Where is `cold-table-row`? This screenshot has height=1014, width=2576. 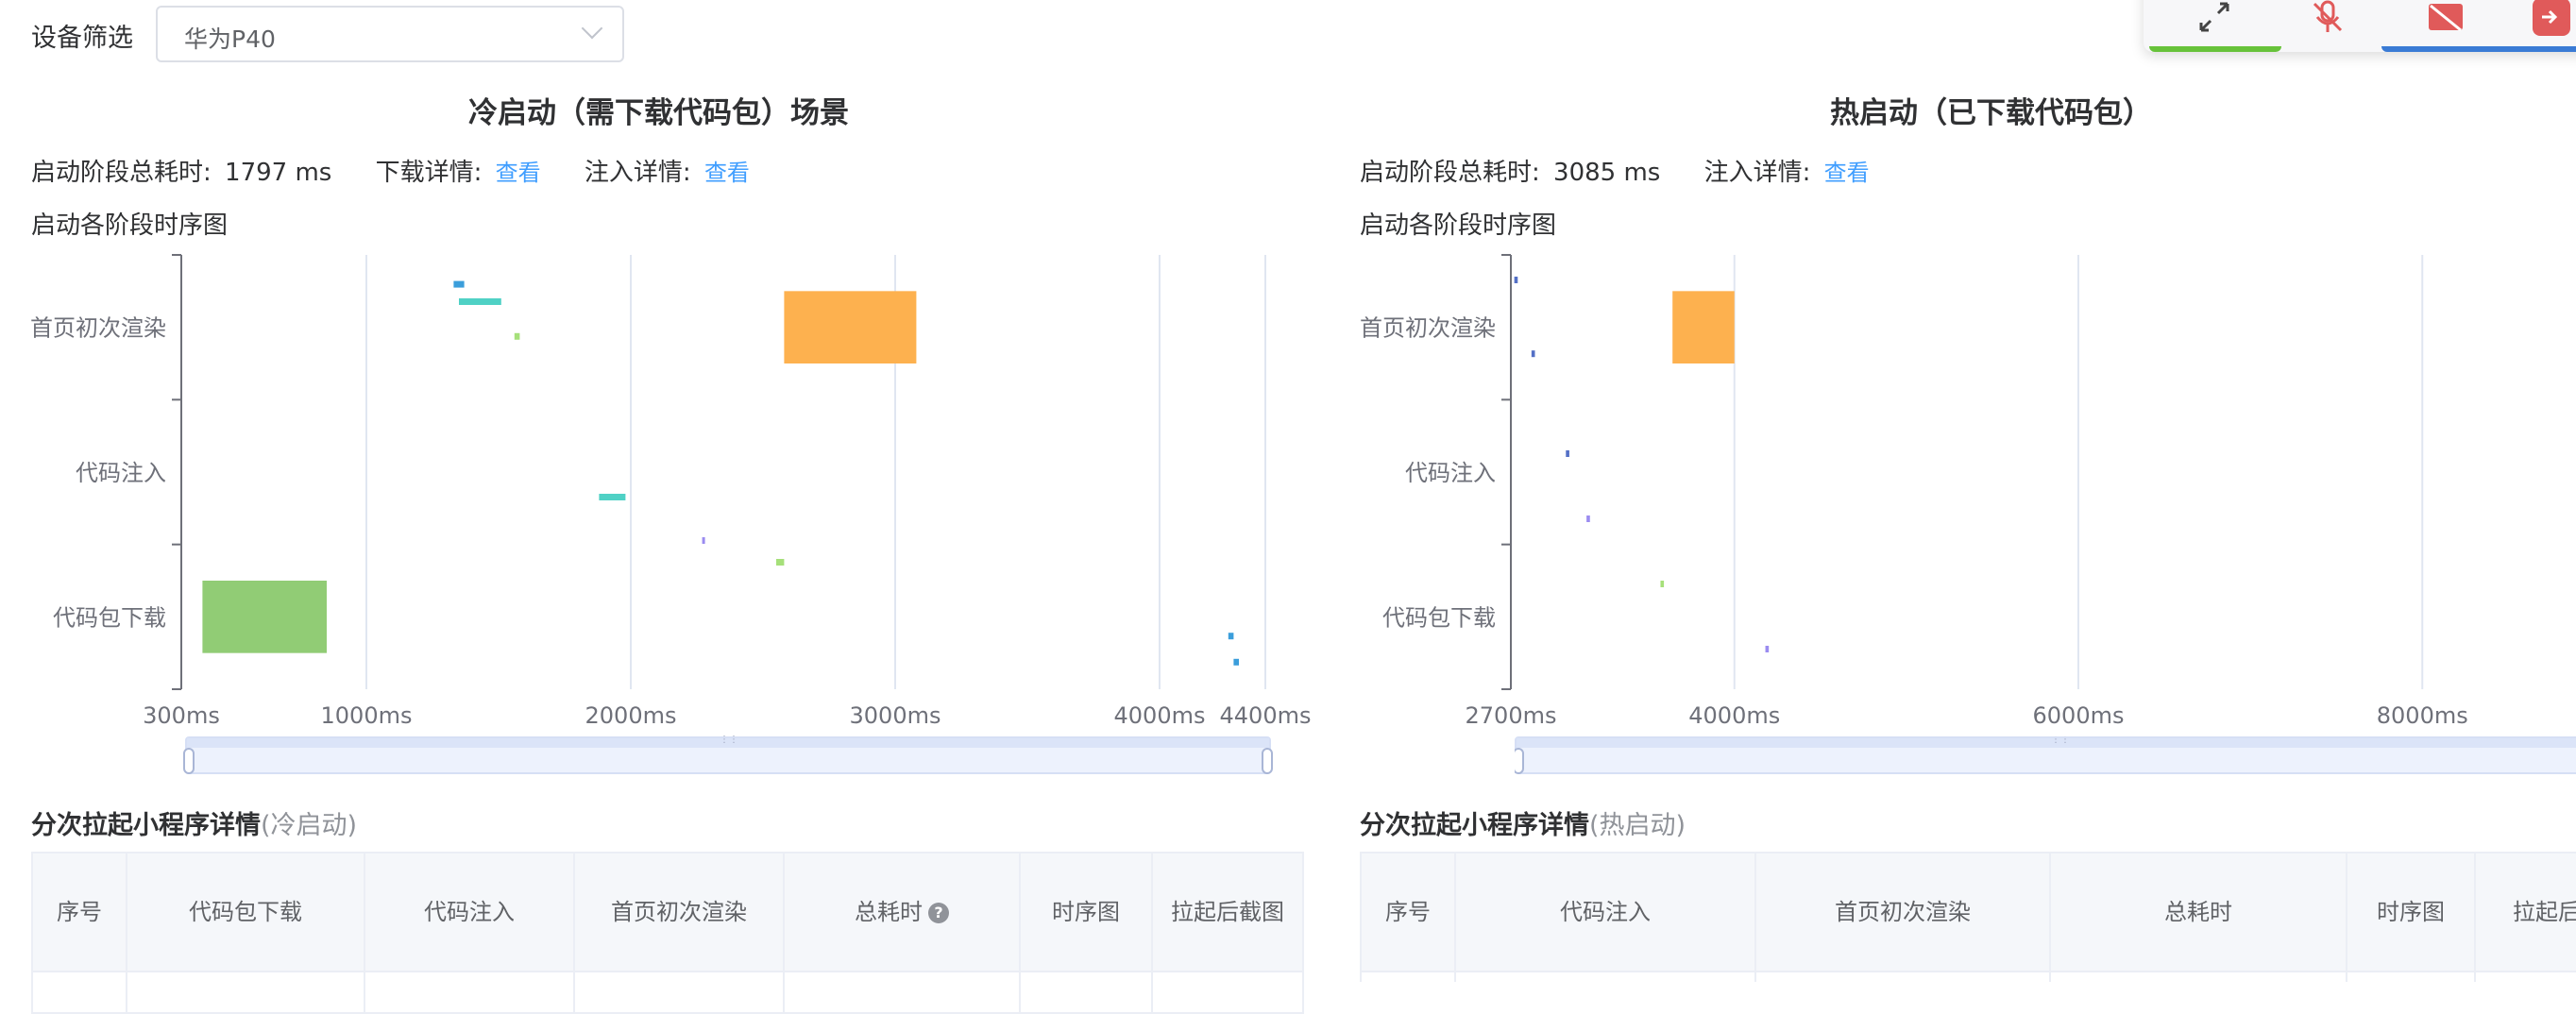 cold-table-row is located at coordinates (667, 993).